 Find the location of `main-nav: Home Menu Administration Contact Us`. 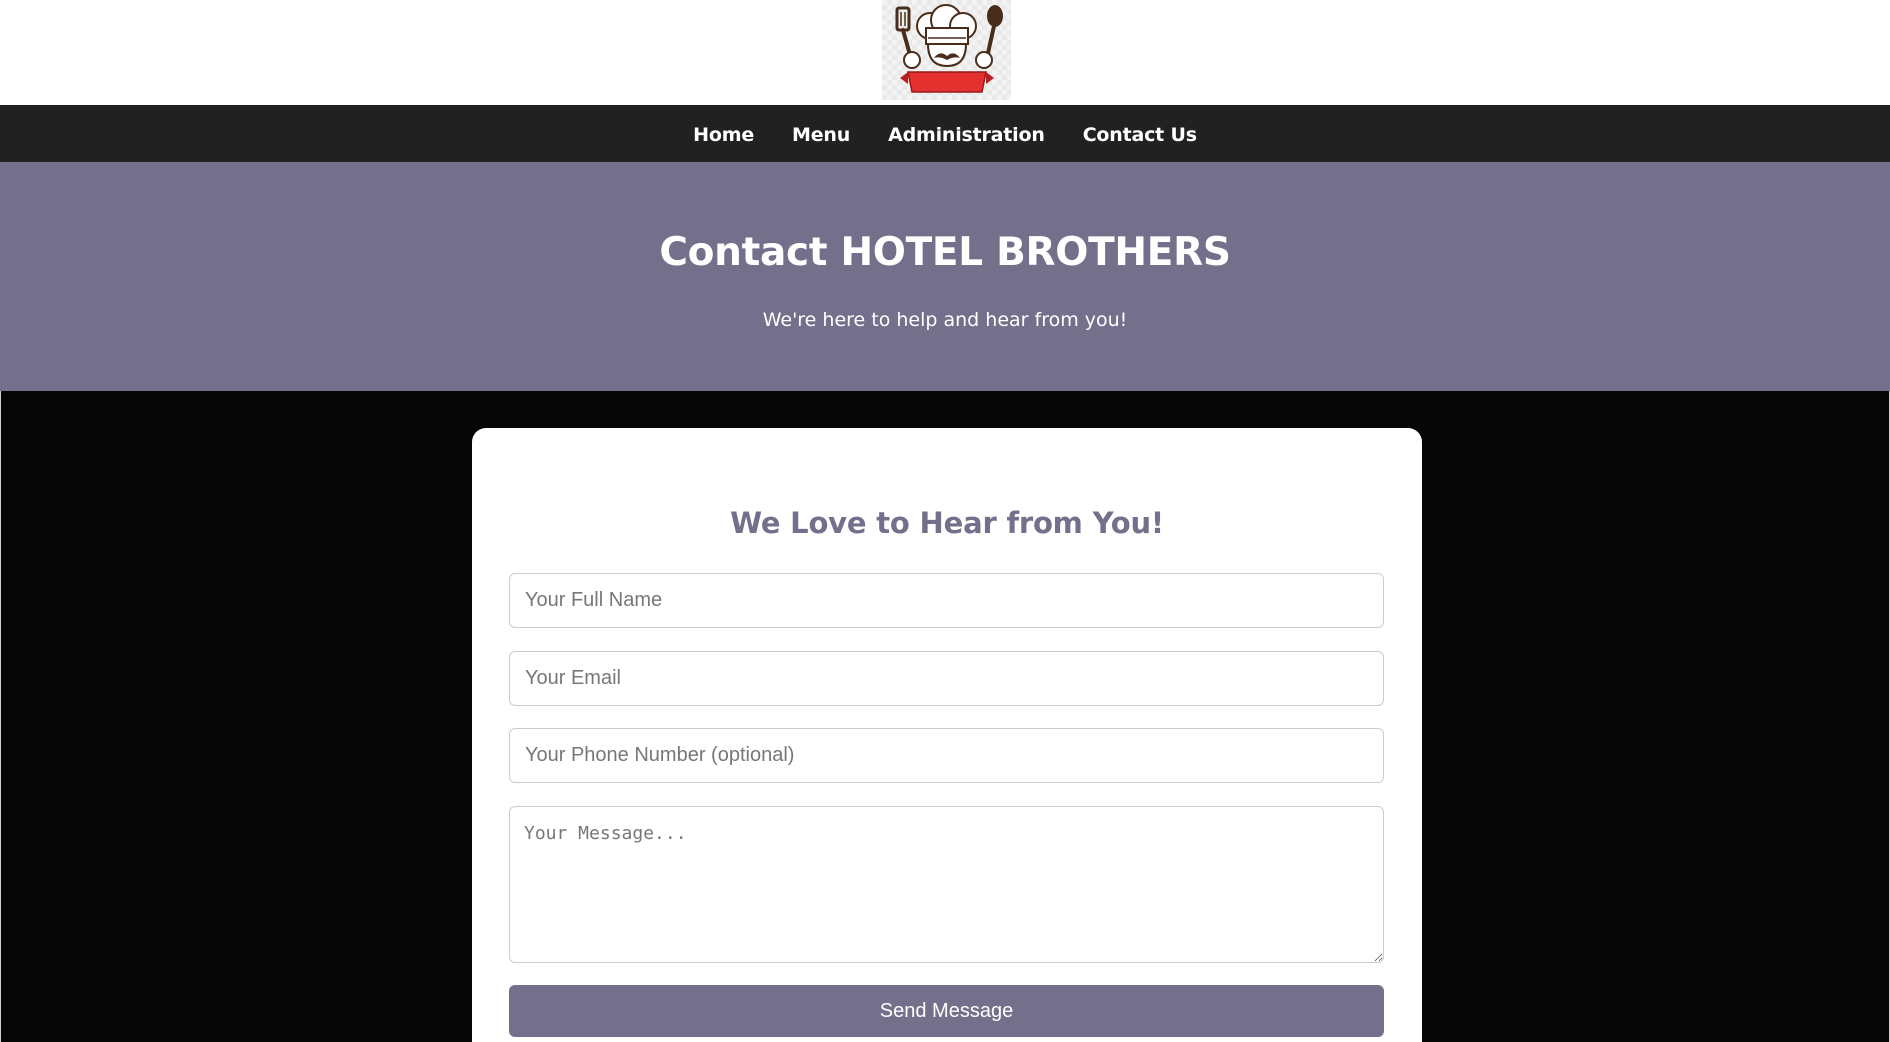

main-nav: Home Menu Administration Contact Us is located at coordinates (945, 133).